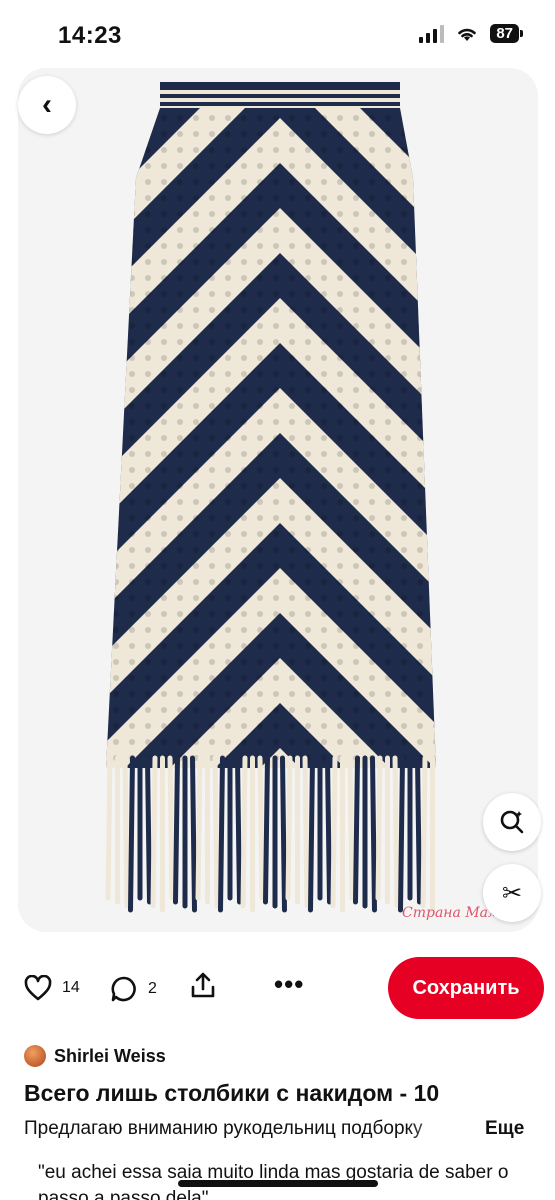 This screenshot has width=555, height=1200. I want to click on more-options-button: •••, so click(289, 984).